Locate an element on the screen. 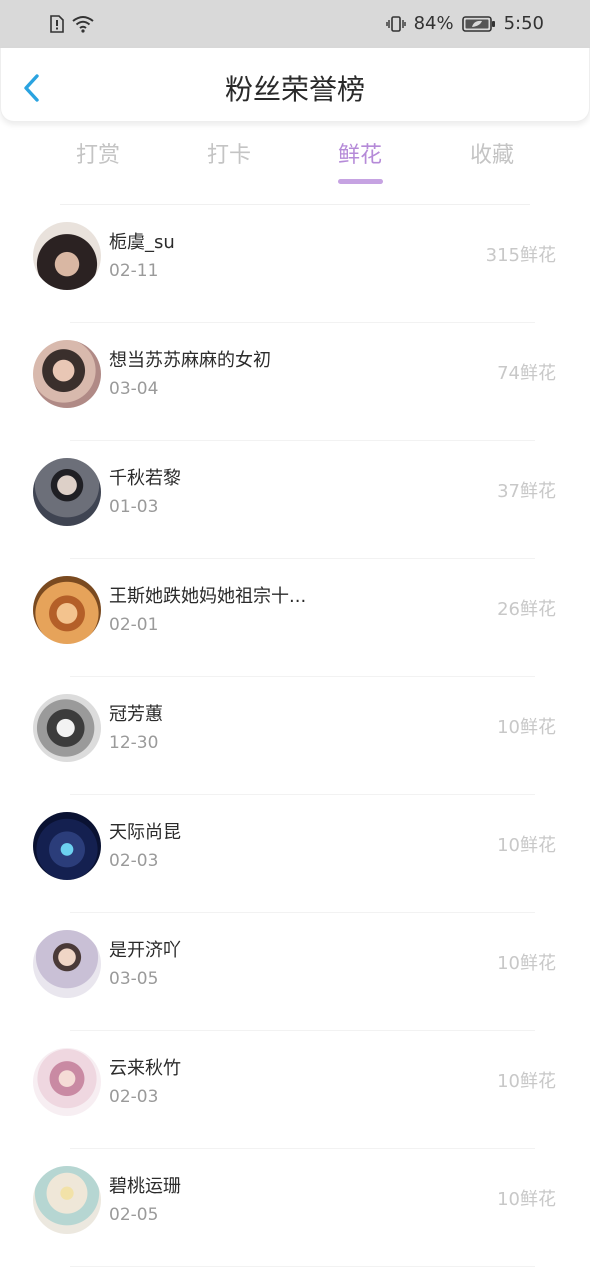  tab-flowers: 鲜花 is located at coordinates (360, 156).